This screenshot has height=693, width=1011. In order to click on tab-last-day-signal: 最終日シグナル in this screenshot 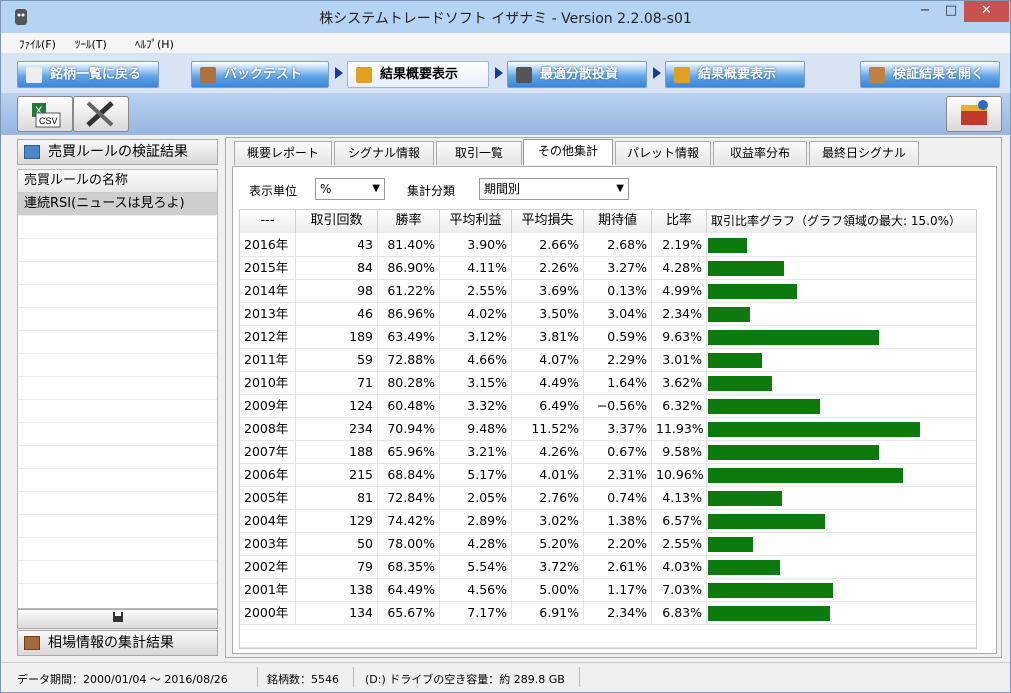, I will do `click(864, 153)`.